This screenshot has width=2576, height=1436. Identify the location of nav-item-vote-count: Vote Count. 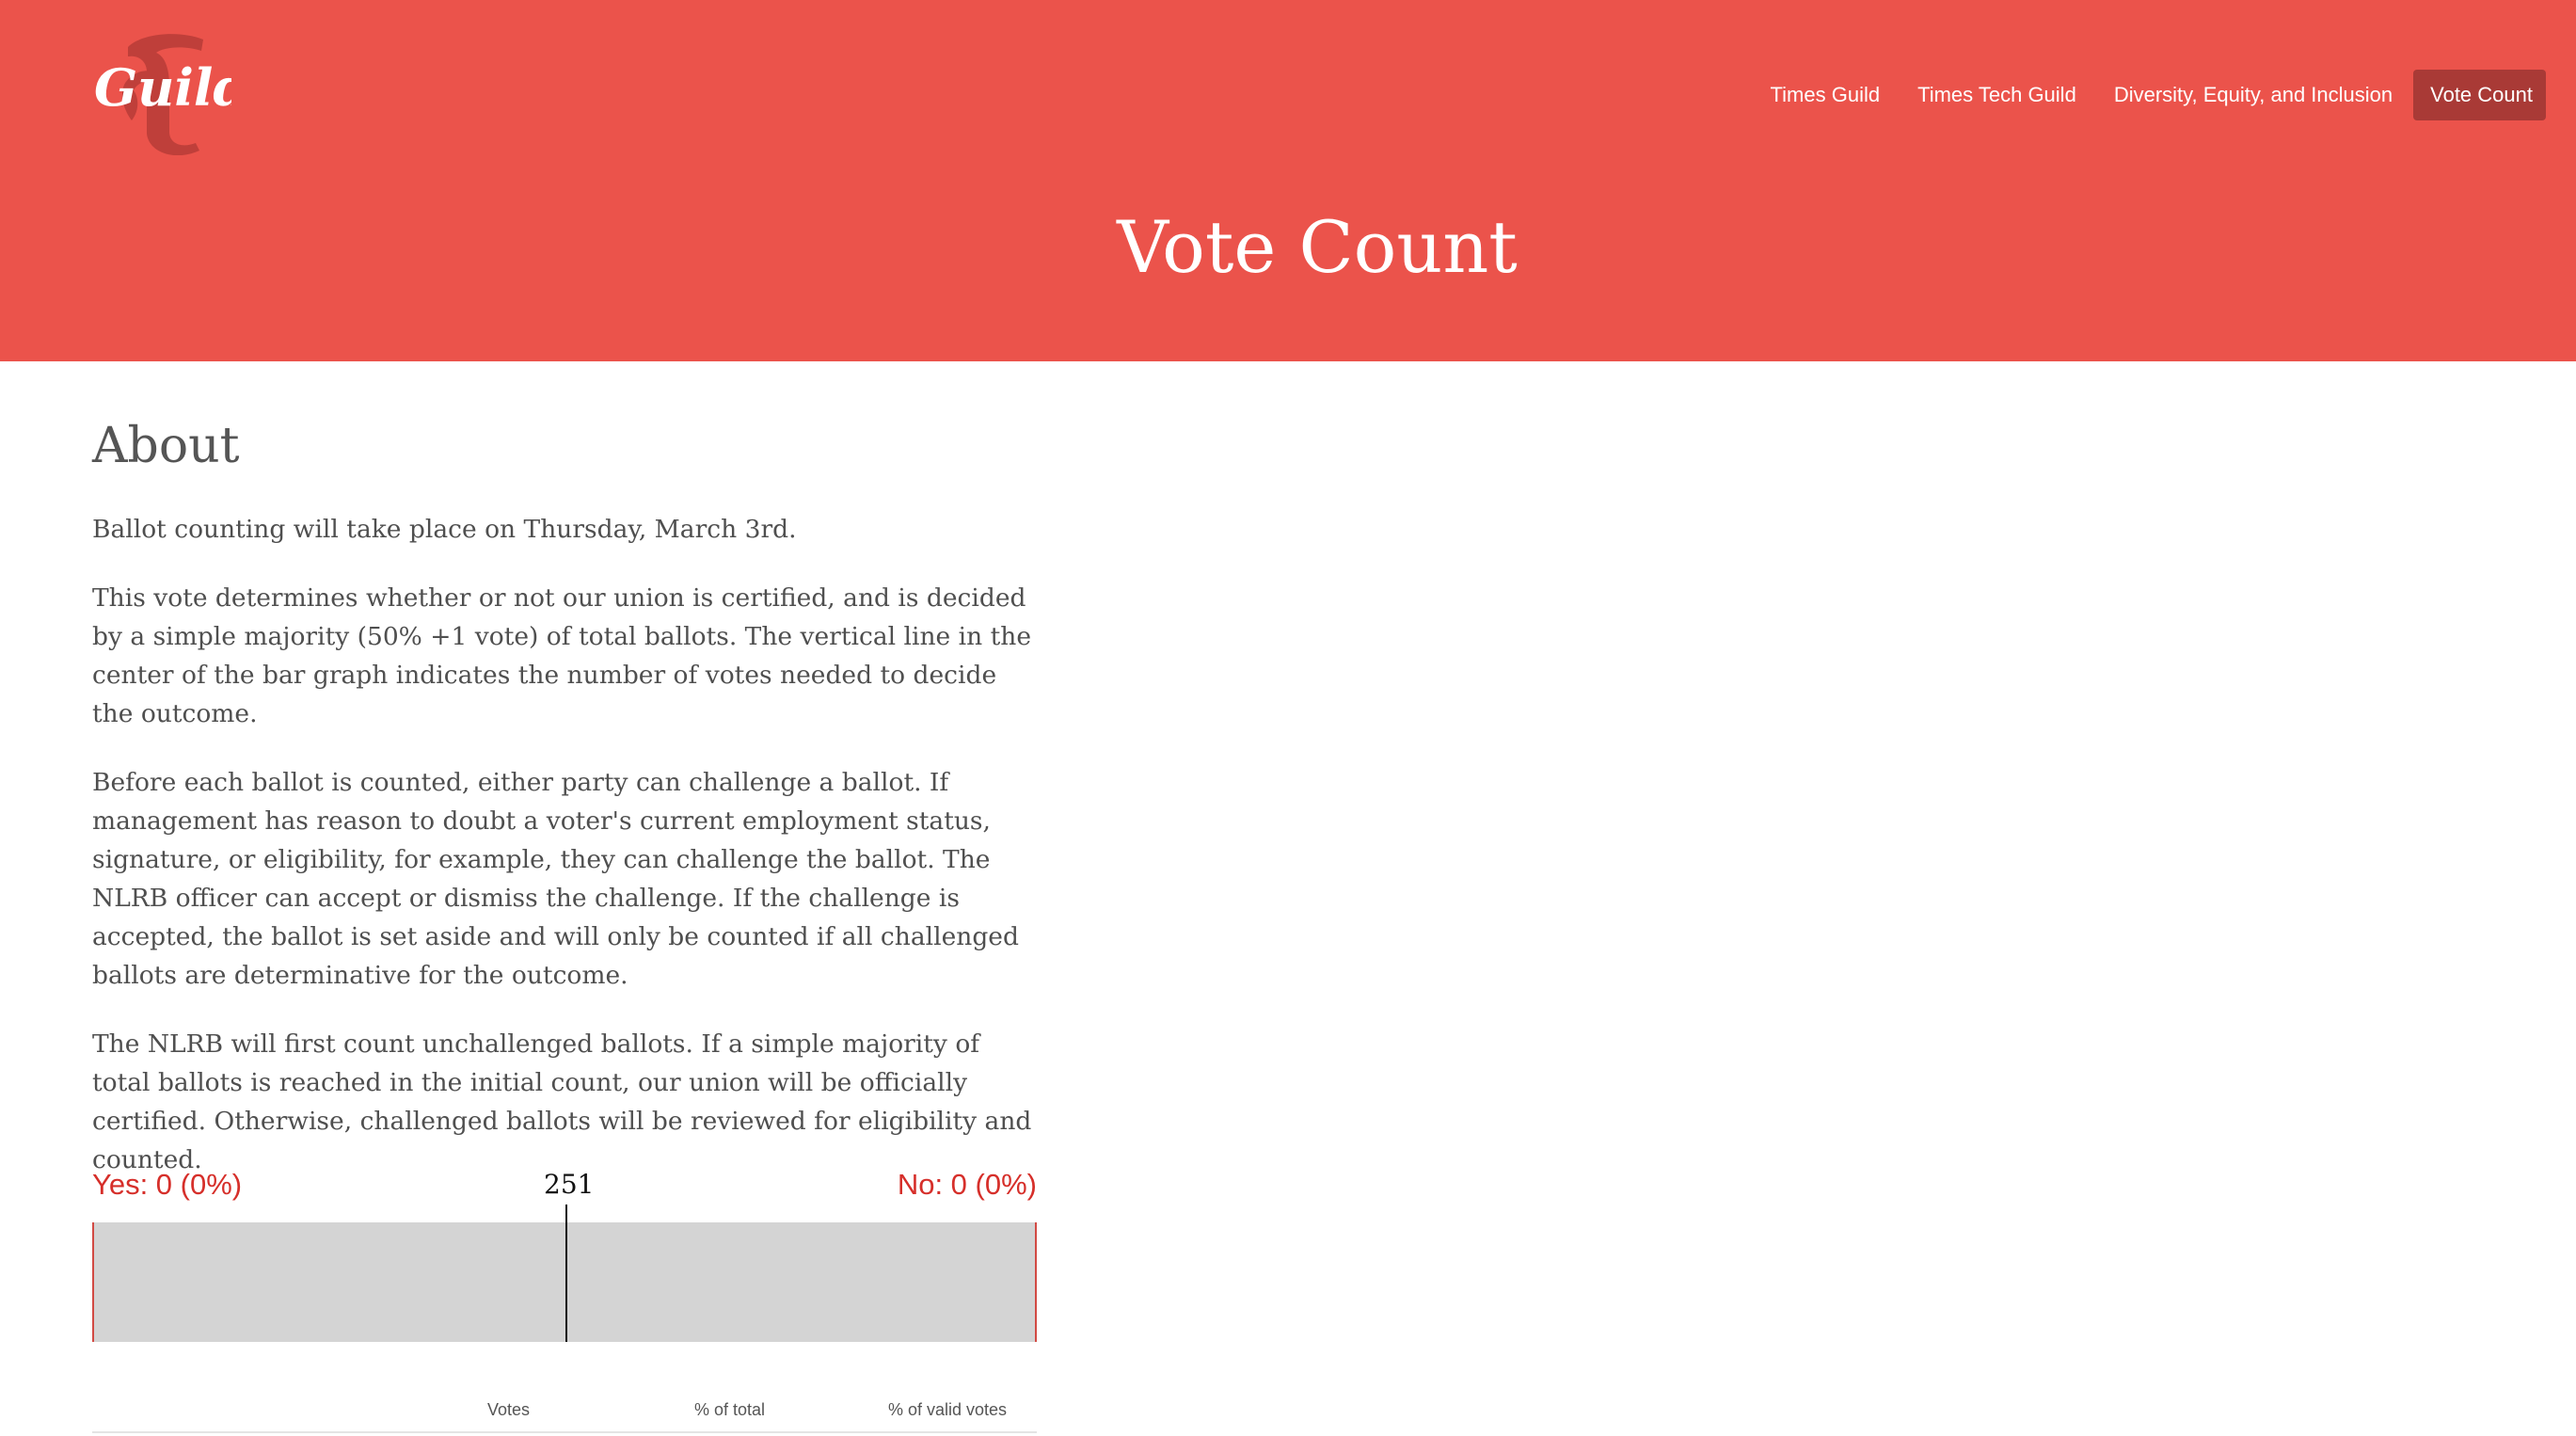
(2479, 95).